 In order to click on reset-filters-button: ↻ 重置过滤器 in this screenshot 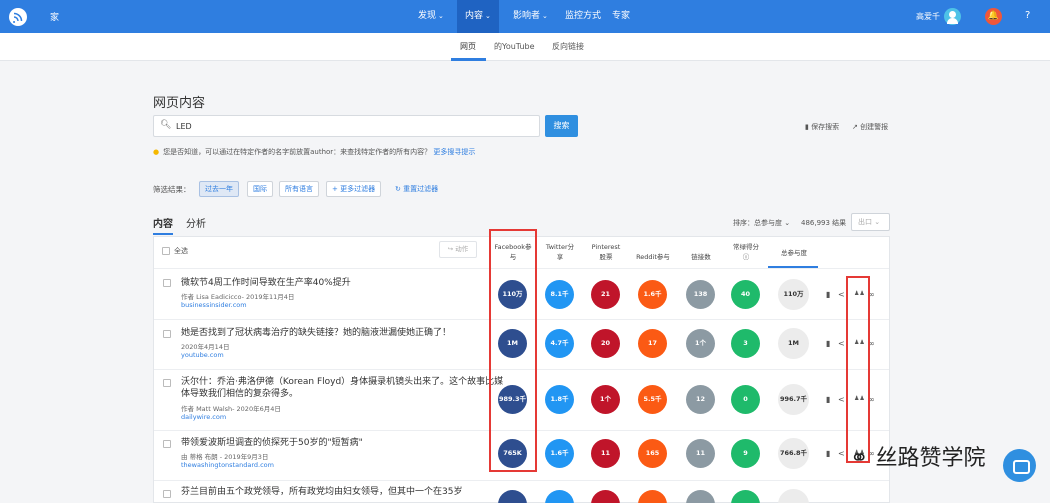, I will do `click(416, 189)`.